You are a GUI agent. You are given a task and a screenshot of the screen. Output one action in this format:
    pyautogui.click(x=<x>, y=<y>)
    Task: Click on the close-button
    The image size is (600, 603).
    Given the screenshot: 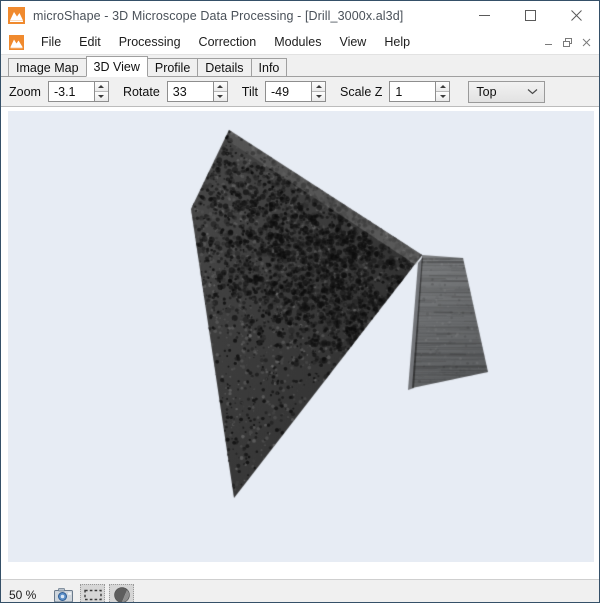 What is the action you would take?
    pyautogui.click(x=576, y=15)
    